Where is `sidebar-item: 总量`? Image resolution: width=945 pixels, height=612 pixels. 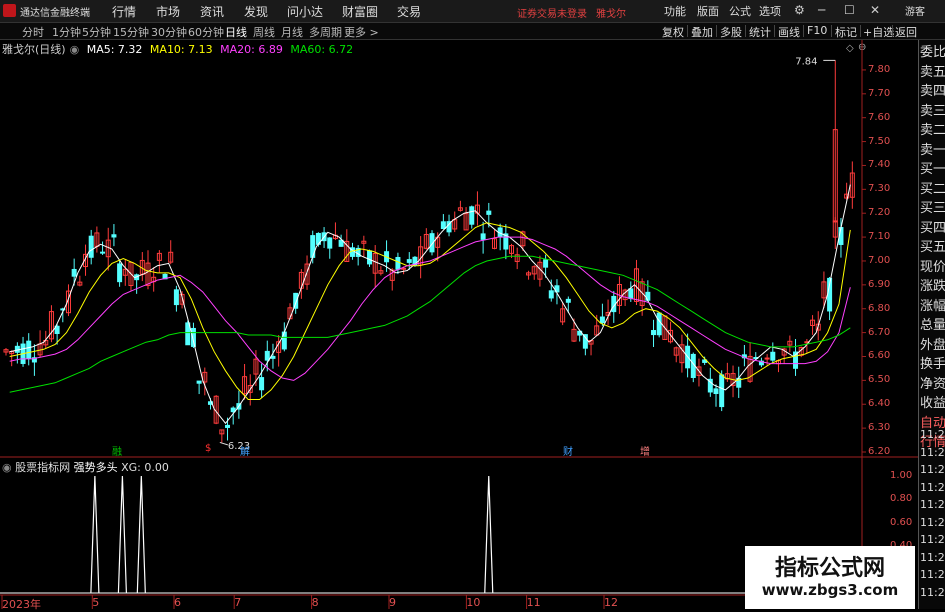
sidebar-item: 总量 is located at coordinates (932, 325).